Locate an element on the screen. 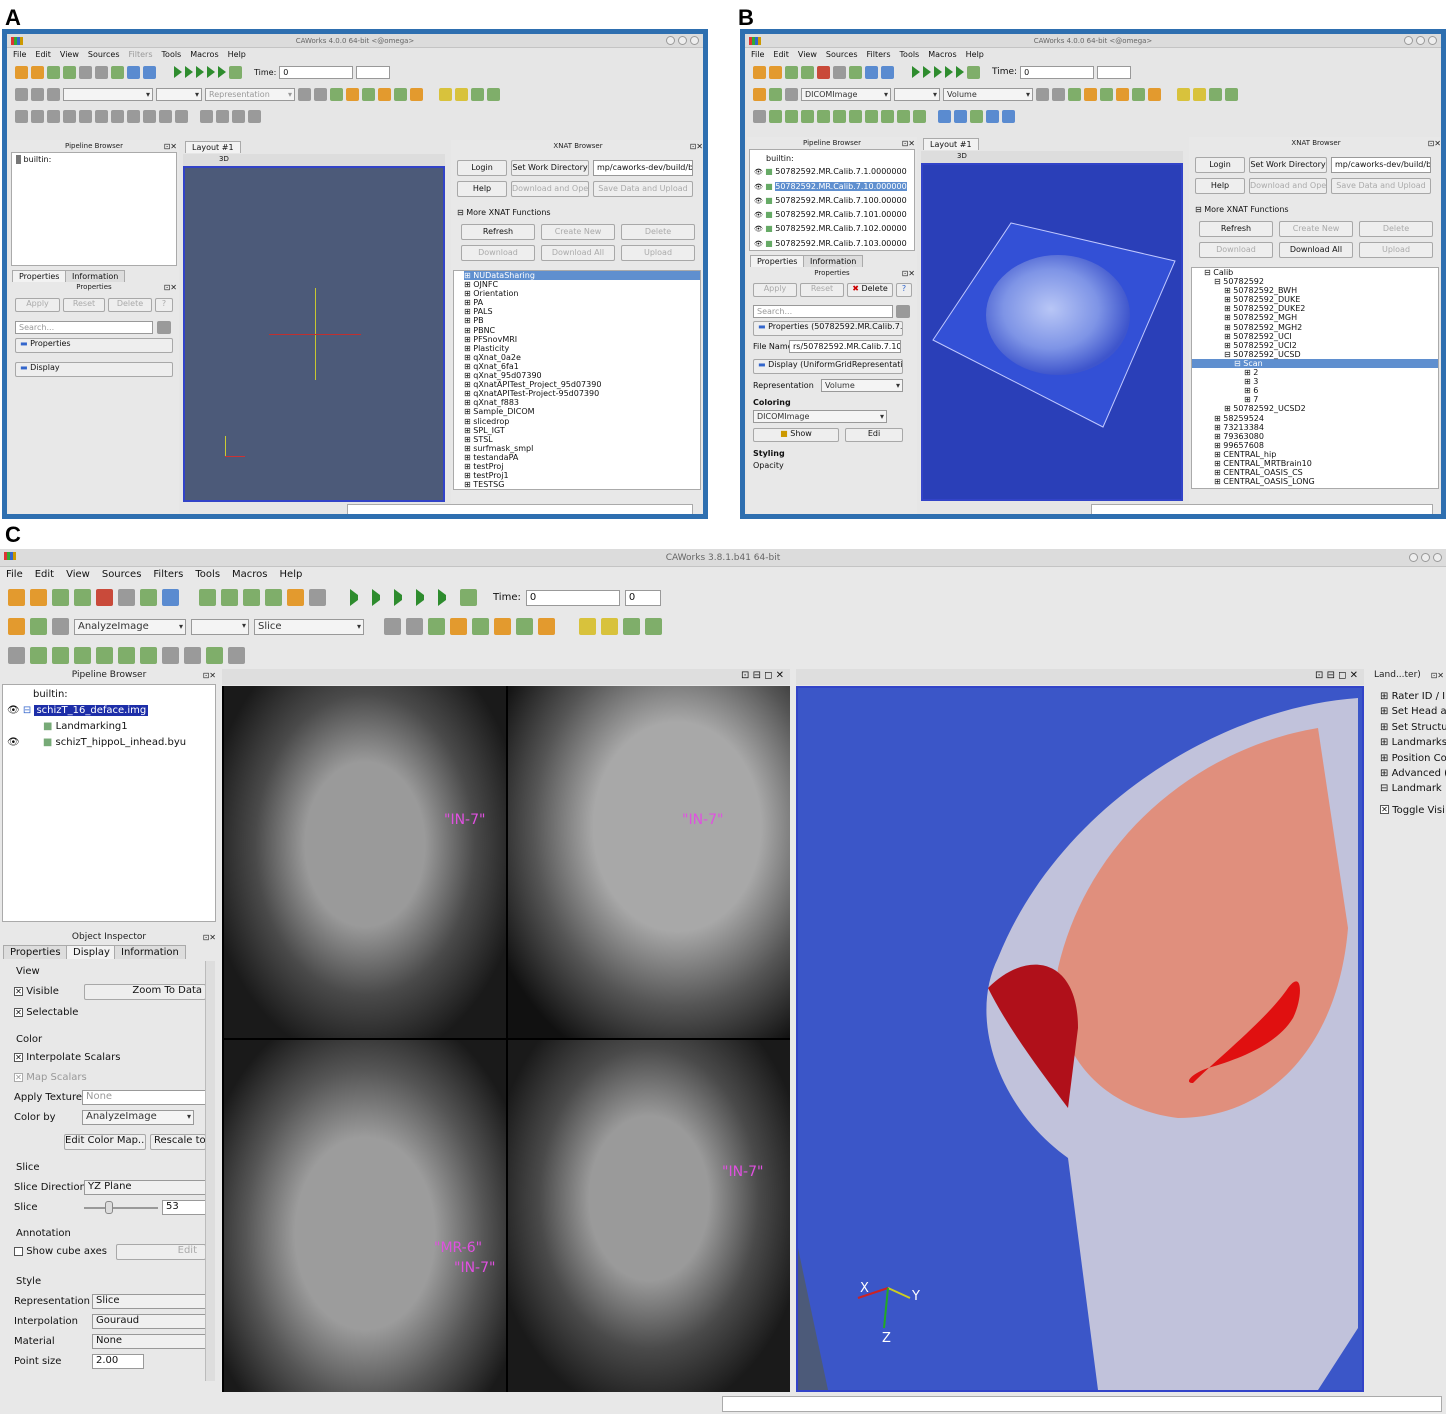  extract-level-icon is located at coordinates (181, 116).